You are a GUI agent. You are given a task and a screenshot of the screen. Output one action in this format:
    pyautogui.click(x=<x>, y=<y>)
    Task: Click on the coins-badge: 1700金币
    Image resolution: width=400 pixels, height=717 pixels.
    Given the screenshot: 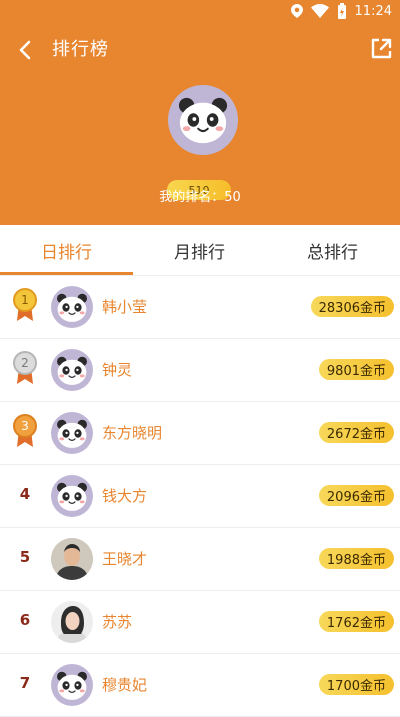 What is the action you would take?
    pyautogui.click(x=356, y=684)
    